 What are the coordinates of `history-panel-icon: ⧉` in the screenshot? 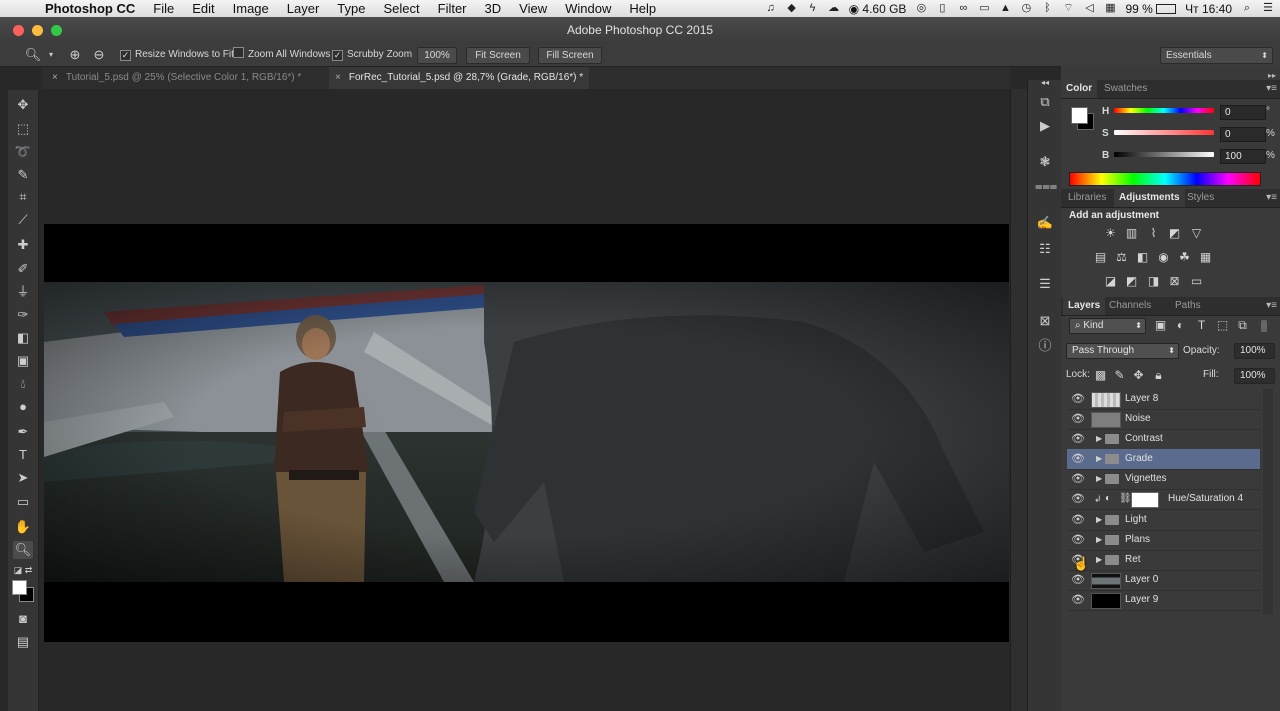 It's located at (1045, 102).